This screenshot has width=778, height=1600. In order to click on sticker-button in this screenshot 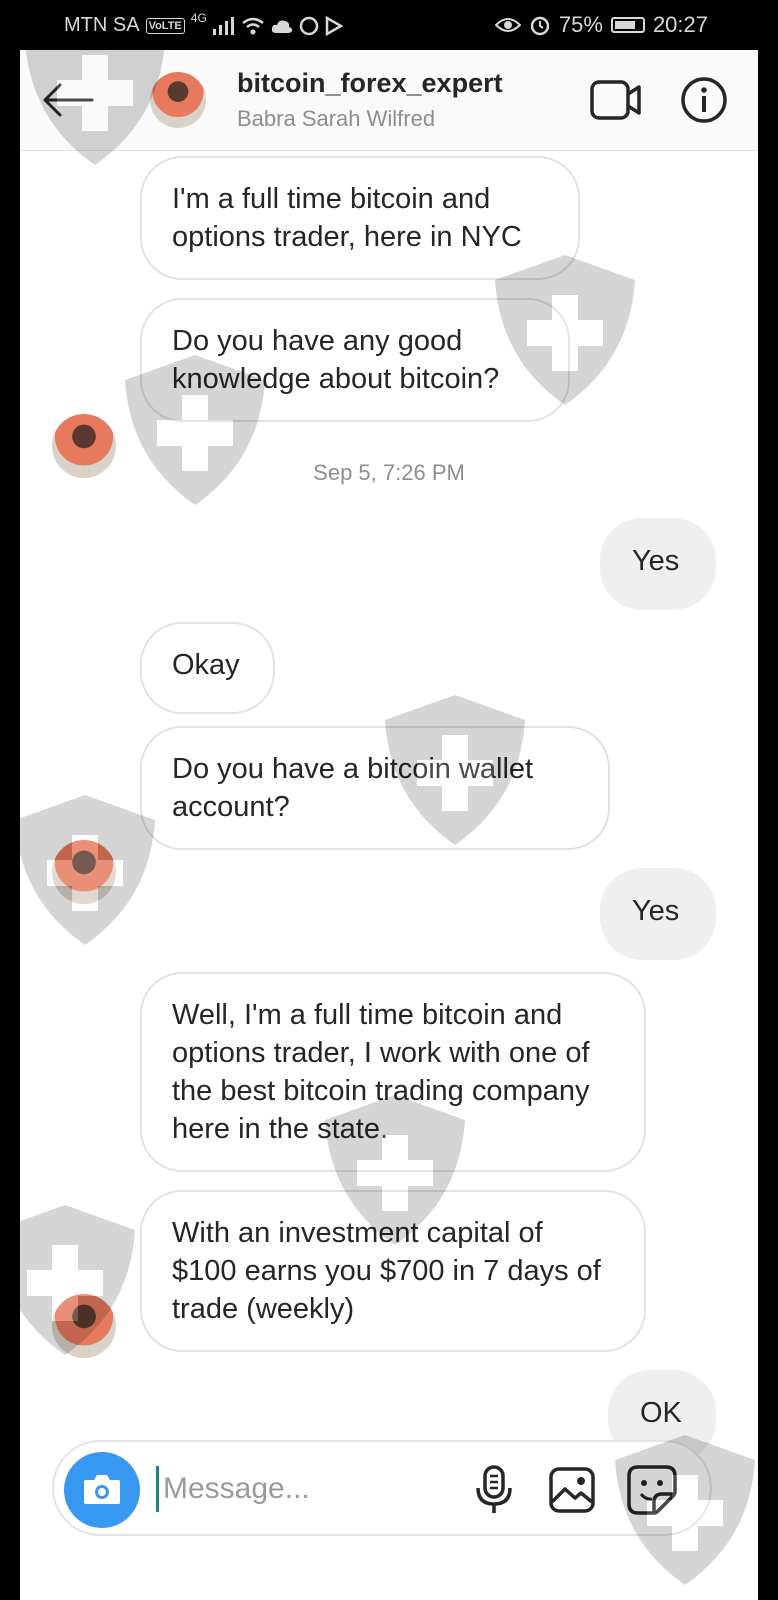, I will do `click(652, 1490)`.